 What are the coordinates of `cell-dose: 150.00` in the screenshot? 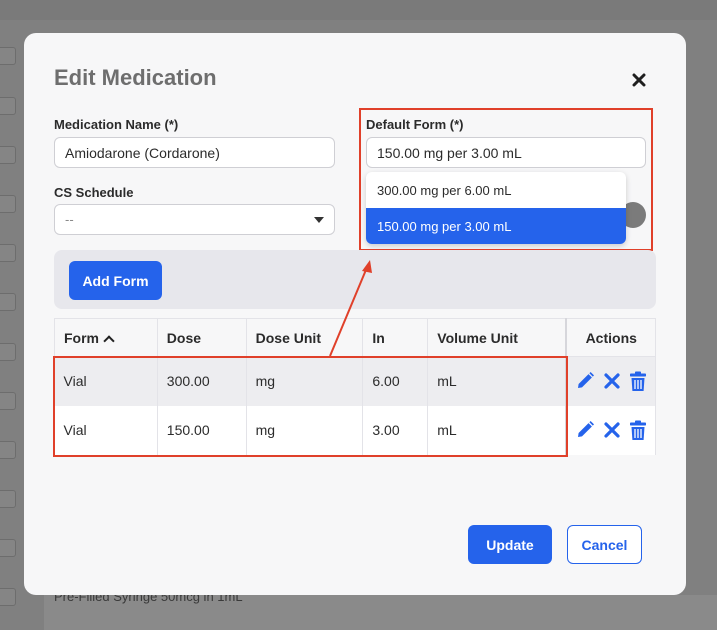 It's located at (202, 430).